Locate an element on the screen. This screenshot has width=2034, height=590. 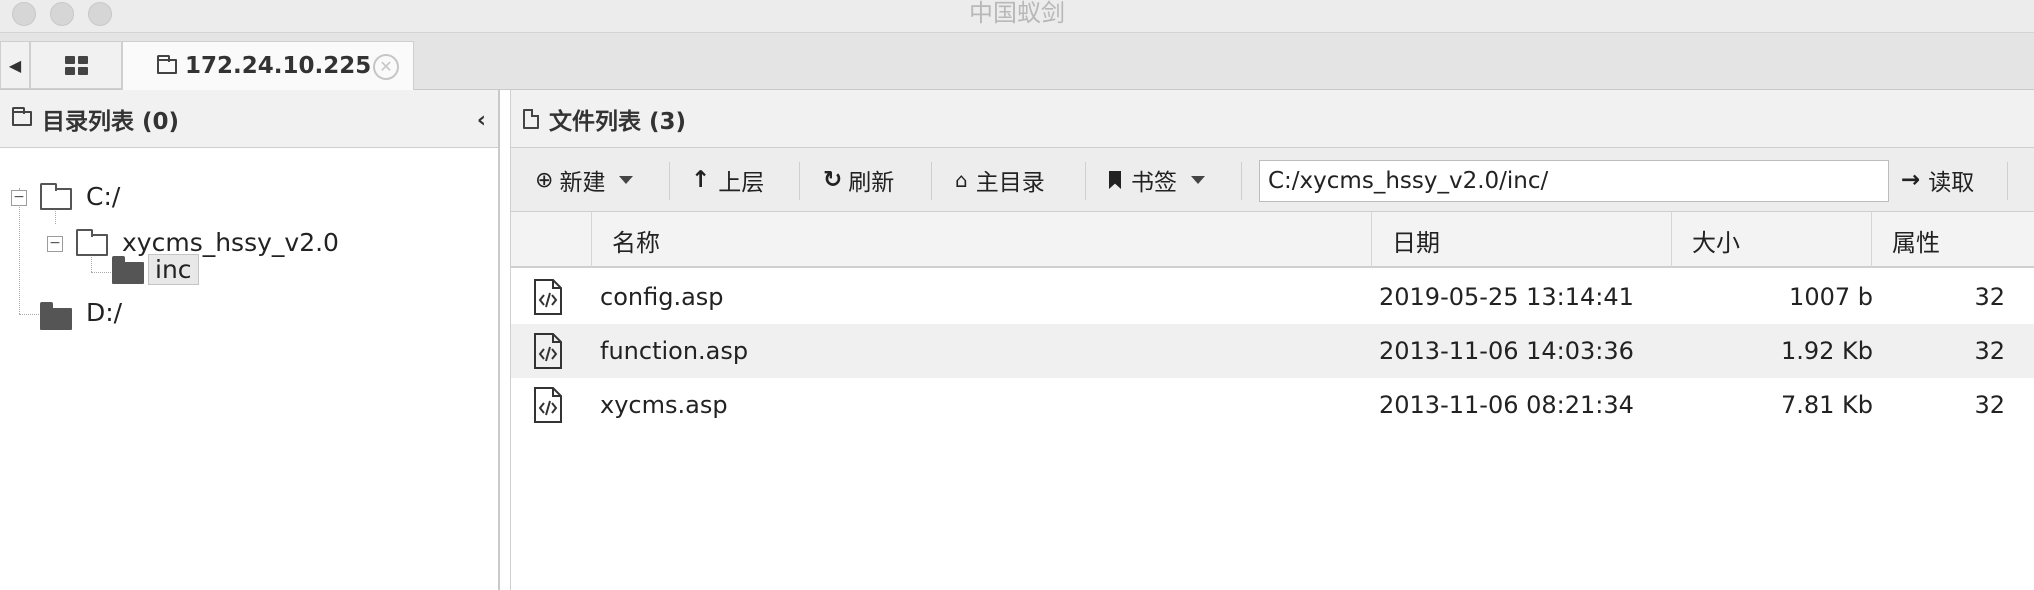
path-input is located at coordinates (1574, 181).